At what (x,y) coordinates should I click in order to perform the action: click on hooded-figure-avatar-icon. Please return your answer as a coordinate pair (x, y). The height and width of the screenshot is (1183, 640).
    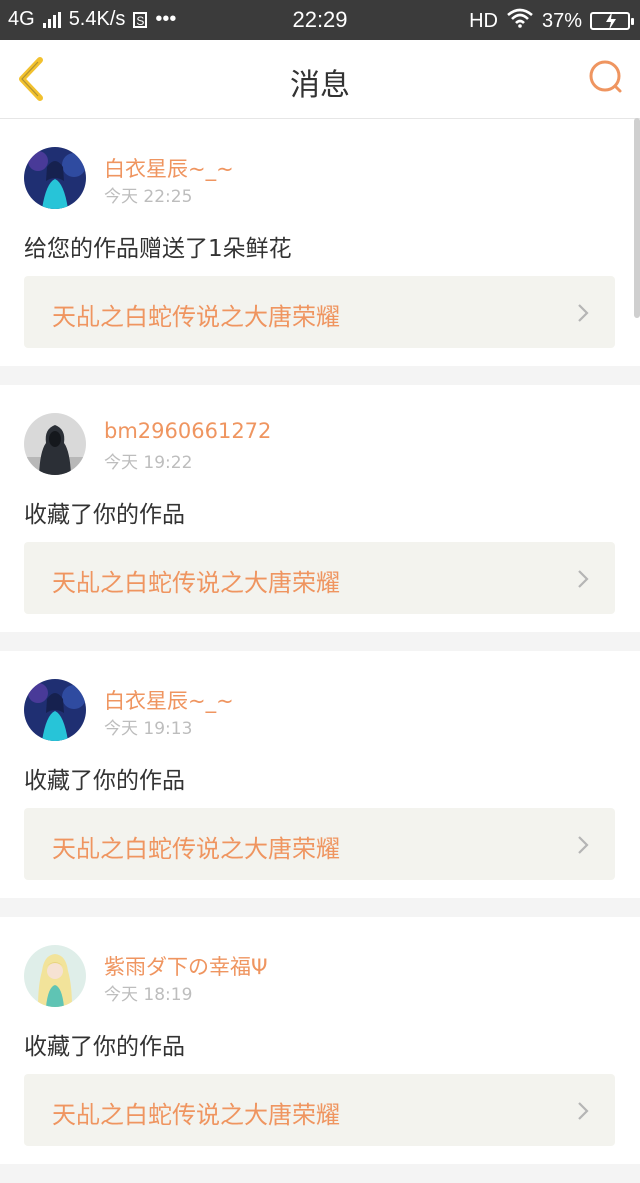
    Looking at the image, I should click on (55, 444).